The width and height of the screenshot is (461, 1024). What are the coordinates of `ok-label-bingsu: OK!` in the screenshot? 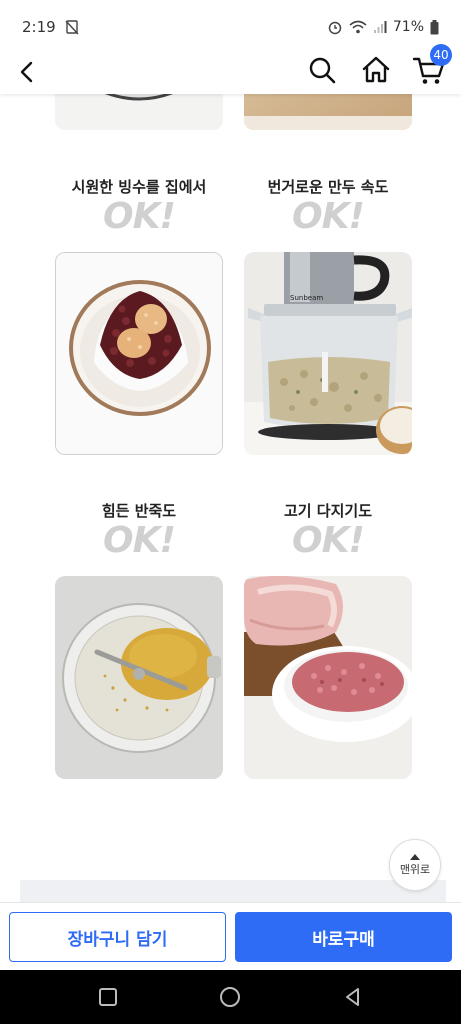 It's located at (139, 216).